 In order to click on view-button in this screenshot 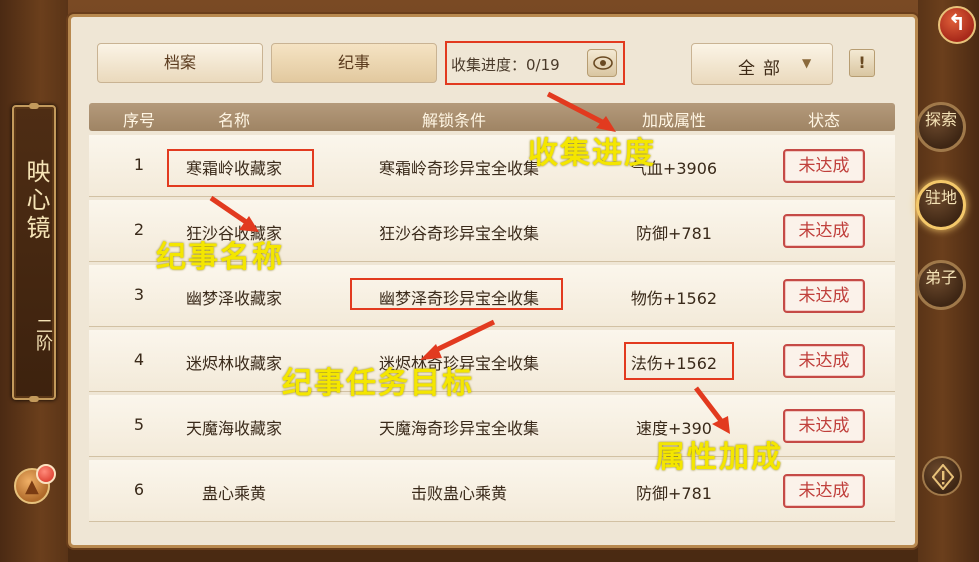, I will do `click(602, 63)`.